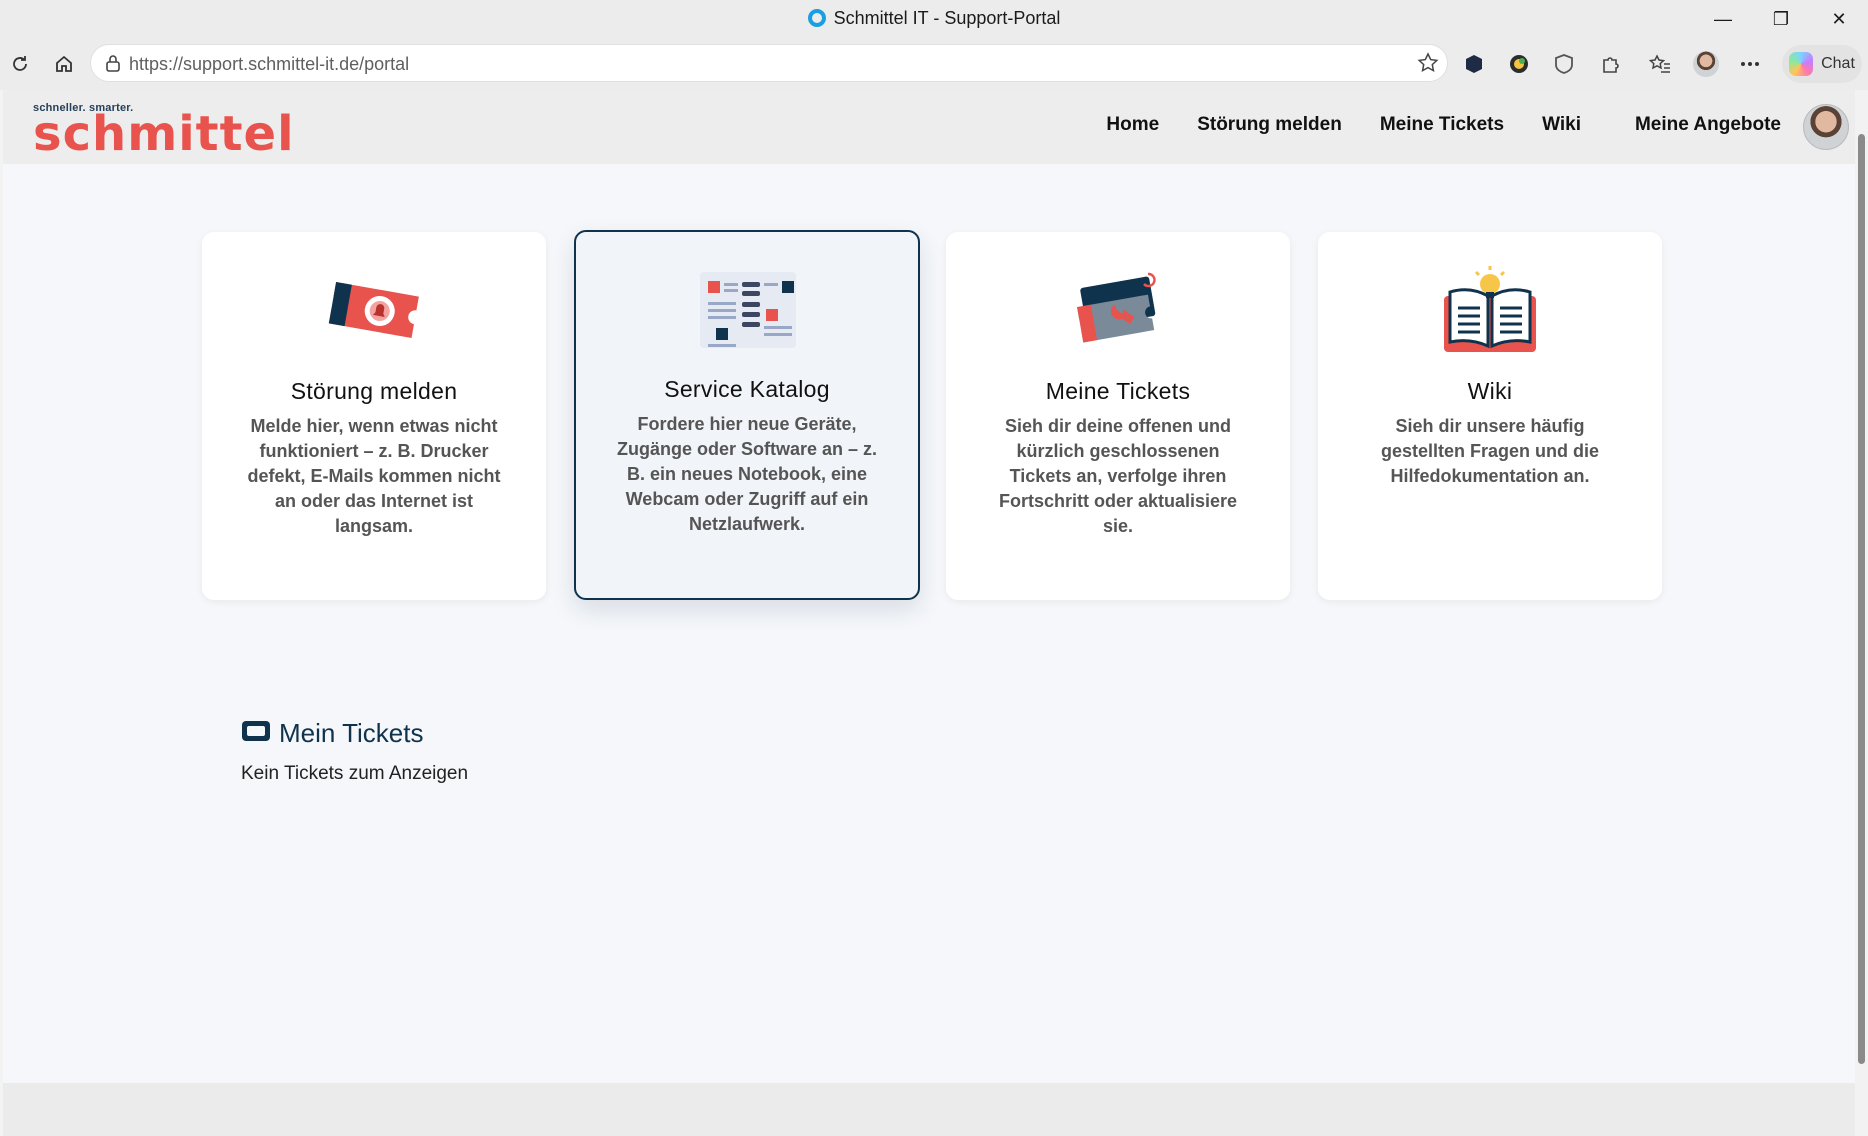  I want to click on my-tickets-section: Mein Tickets Kein Tickets zum Anzeigen, so click(354, 751).